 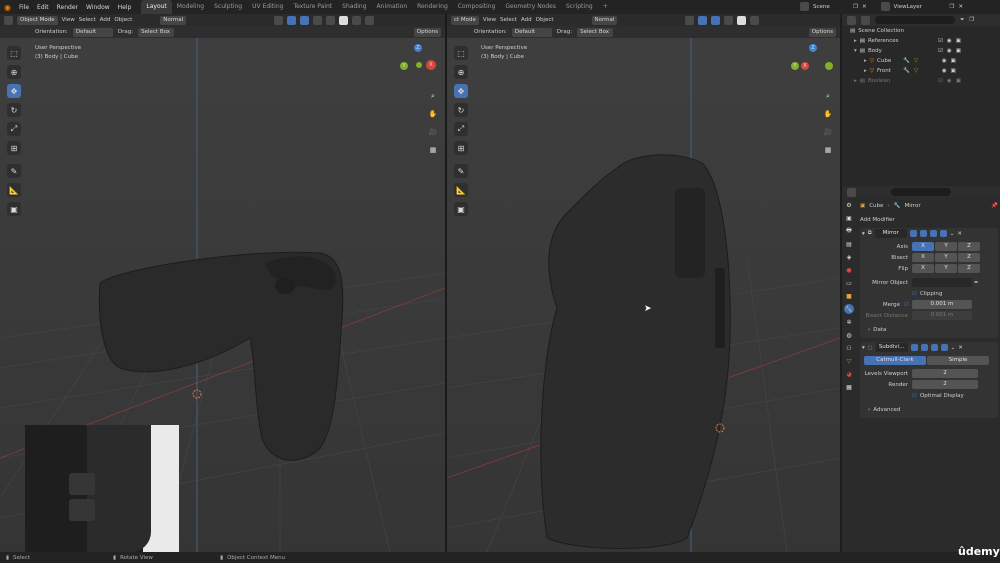 I want to click on merge-distance-field: 0.001 m, so click(x=941, y=304).